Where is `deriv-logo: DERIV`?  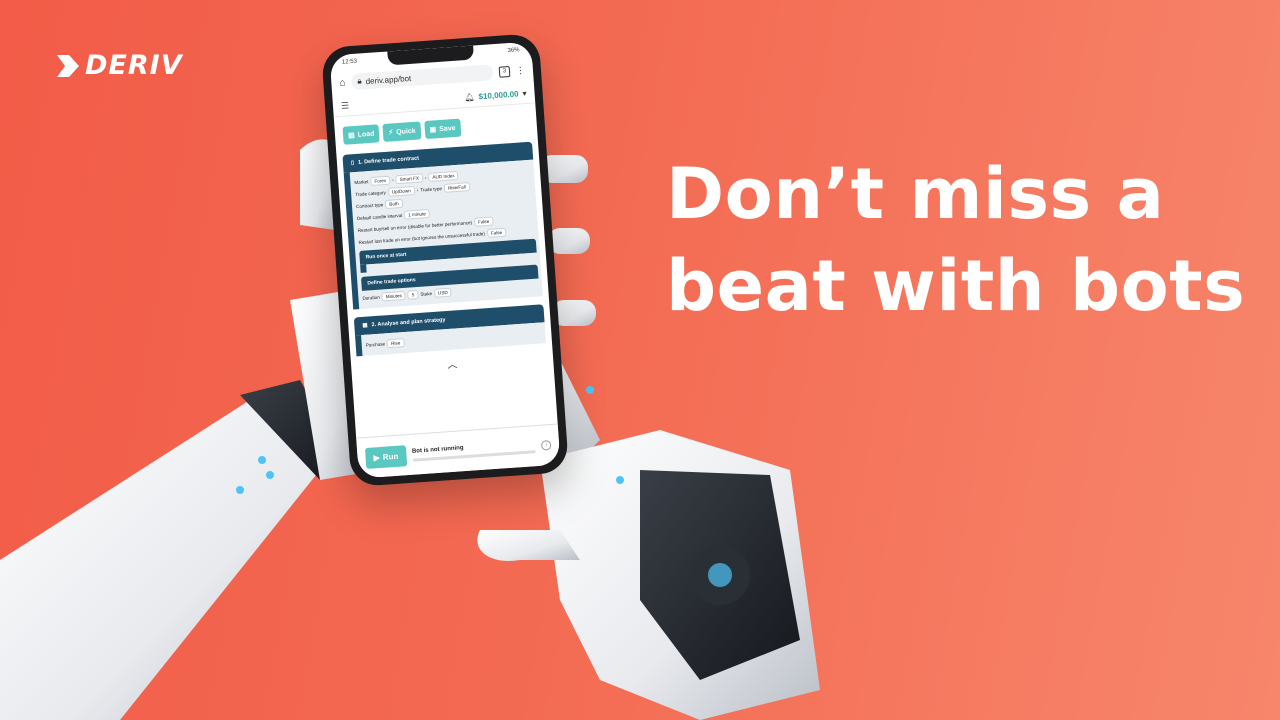 deriv-logo: DERIV is located at coordinates (119, 65).